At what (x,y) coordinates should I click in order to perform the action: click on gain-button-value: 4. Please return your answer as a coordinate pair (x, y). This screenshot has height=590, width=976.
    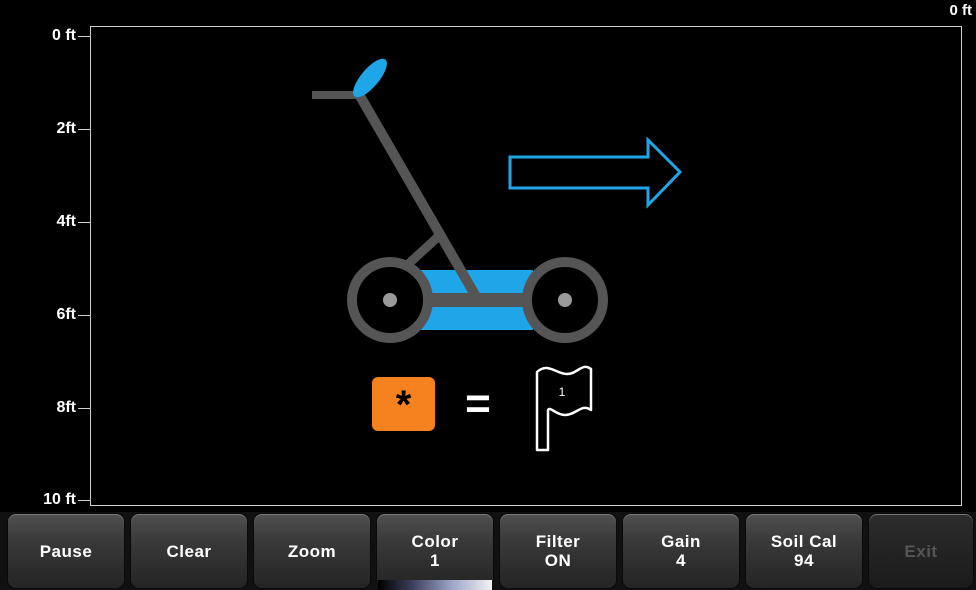
    Looking at the image, I should click on (681, 560).